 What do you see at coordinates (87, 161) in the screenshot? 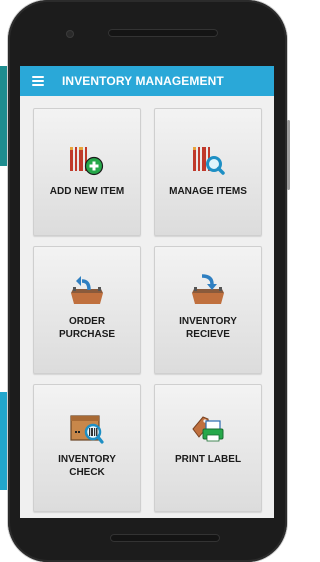
I see `barcode-add-icon` at bounding box center [87, 161].